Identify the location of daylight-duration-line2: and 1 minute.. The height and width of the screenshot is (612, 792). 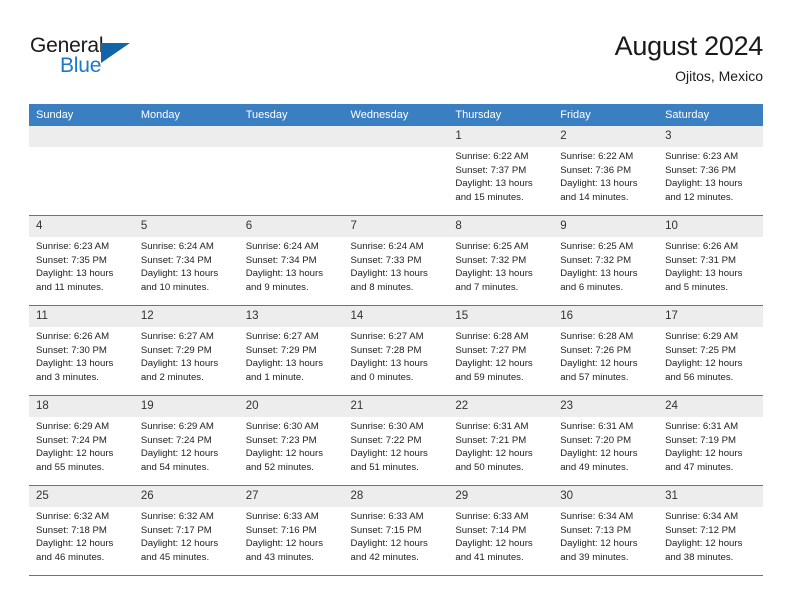
(274, 377).